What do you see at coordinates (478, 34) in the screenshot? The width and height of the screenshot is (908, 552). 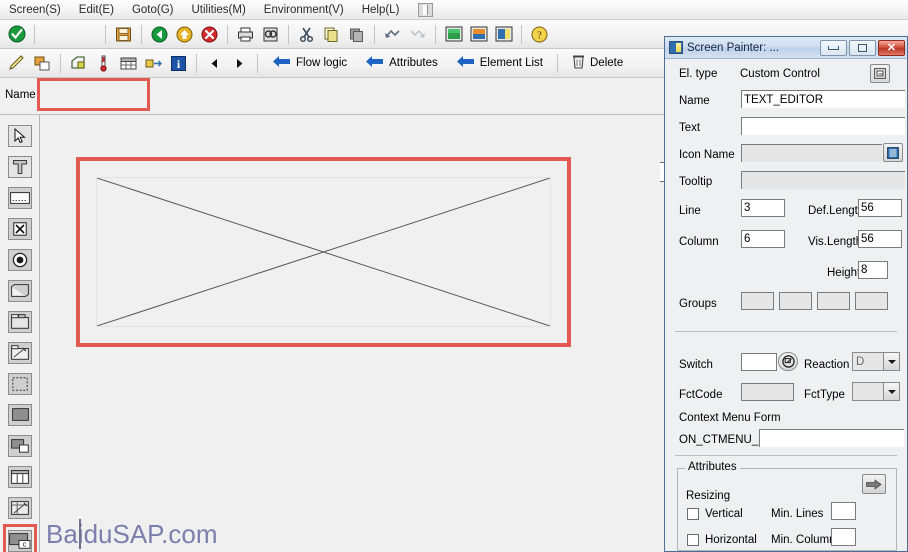 I see `screen-orange-icon` at bounding box center [478, 34].